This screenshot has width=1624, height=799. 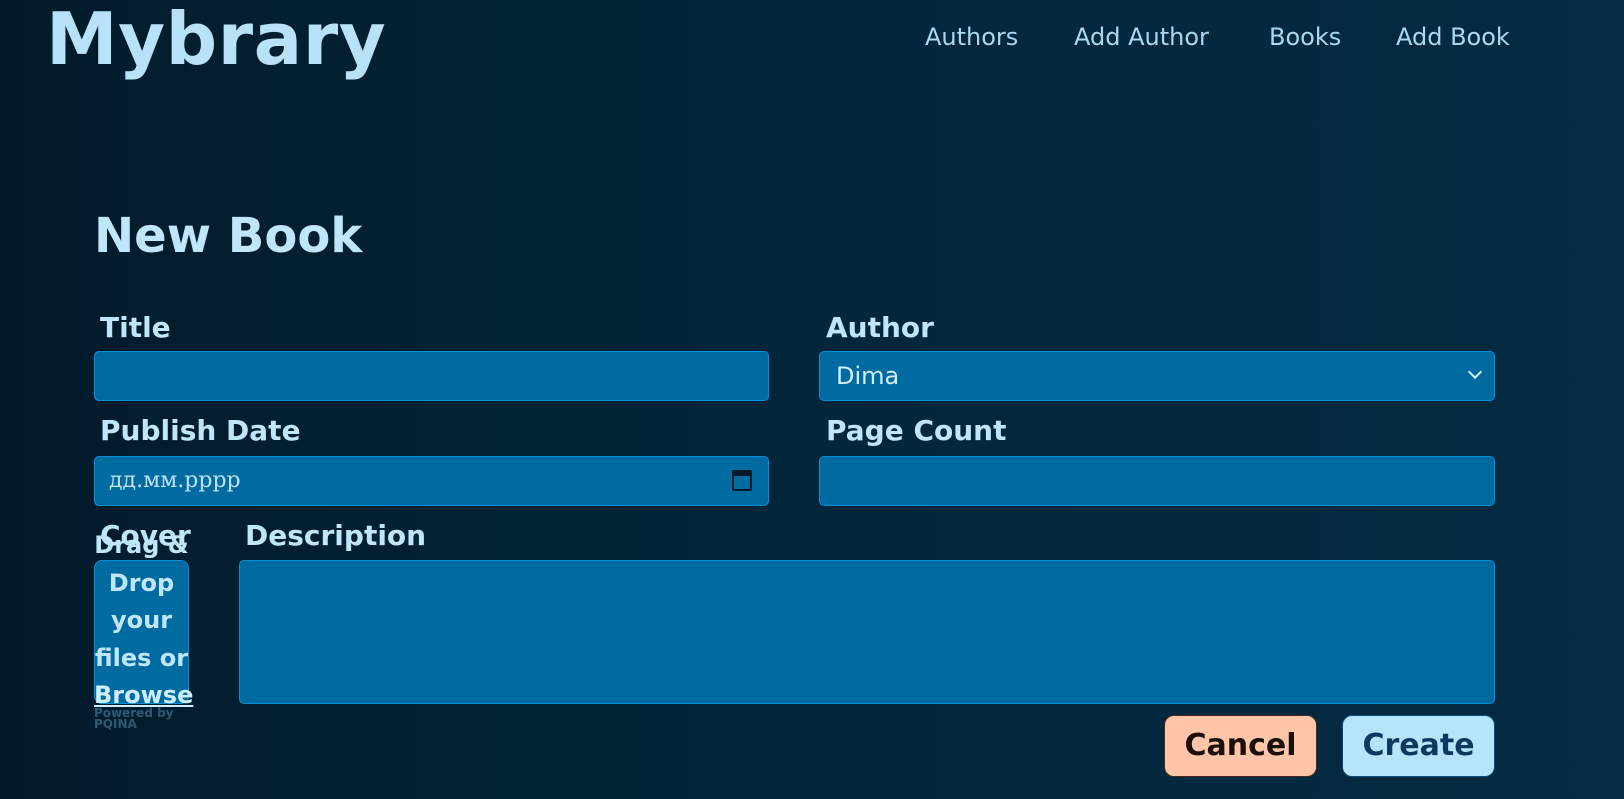 I want to click on author-label: Author, so click(x=880, y=327).